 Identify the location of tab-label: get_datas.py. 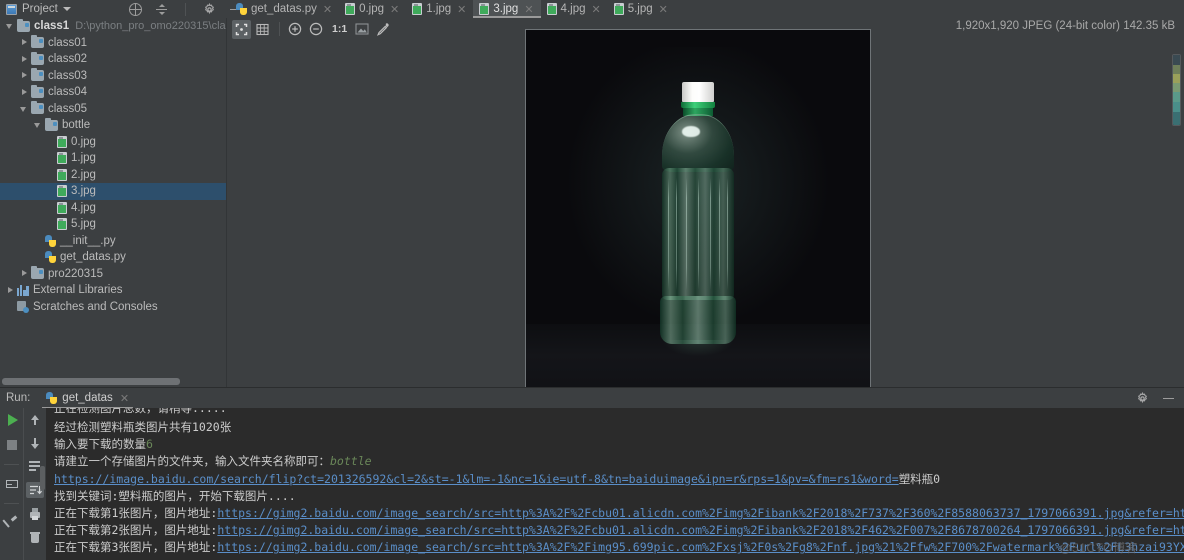
(284, 9).